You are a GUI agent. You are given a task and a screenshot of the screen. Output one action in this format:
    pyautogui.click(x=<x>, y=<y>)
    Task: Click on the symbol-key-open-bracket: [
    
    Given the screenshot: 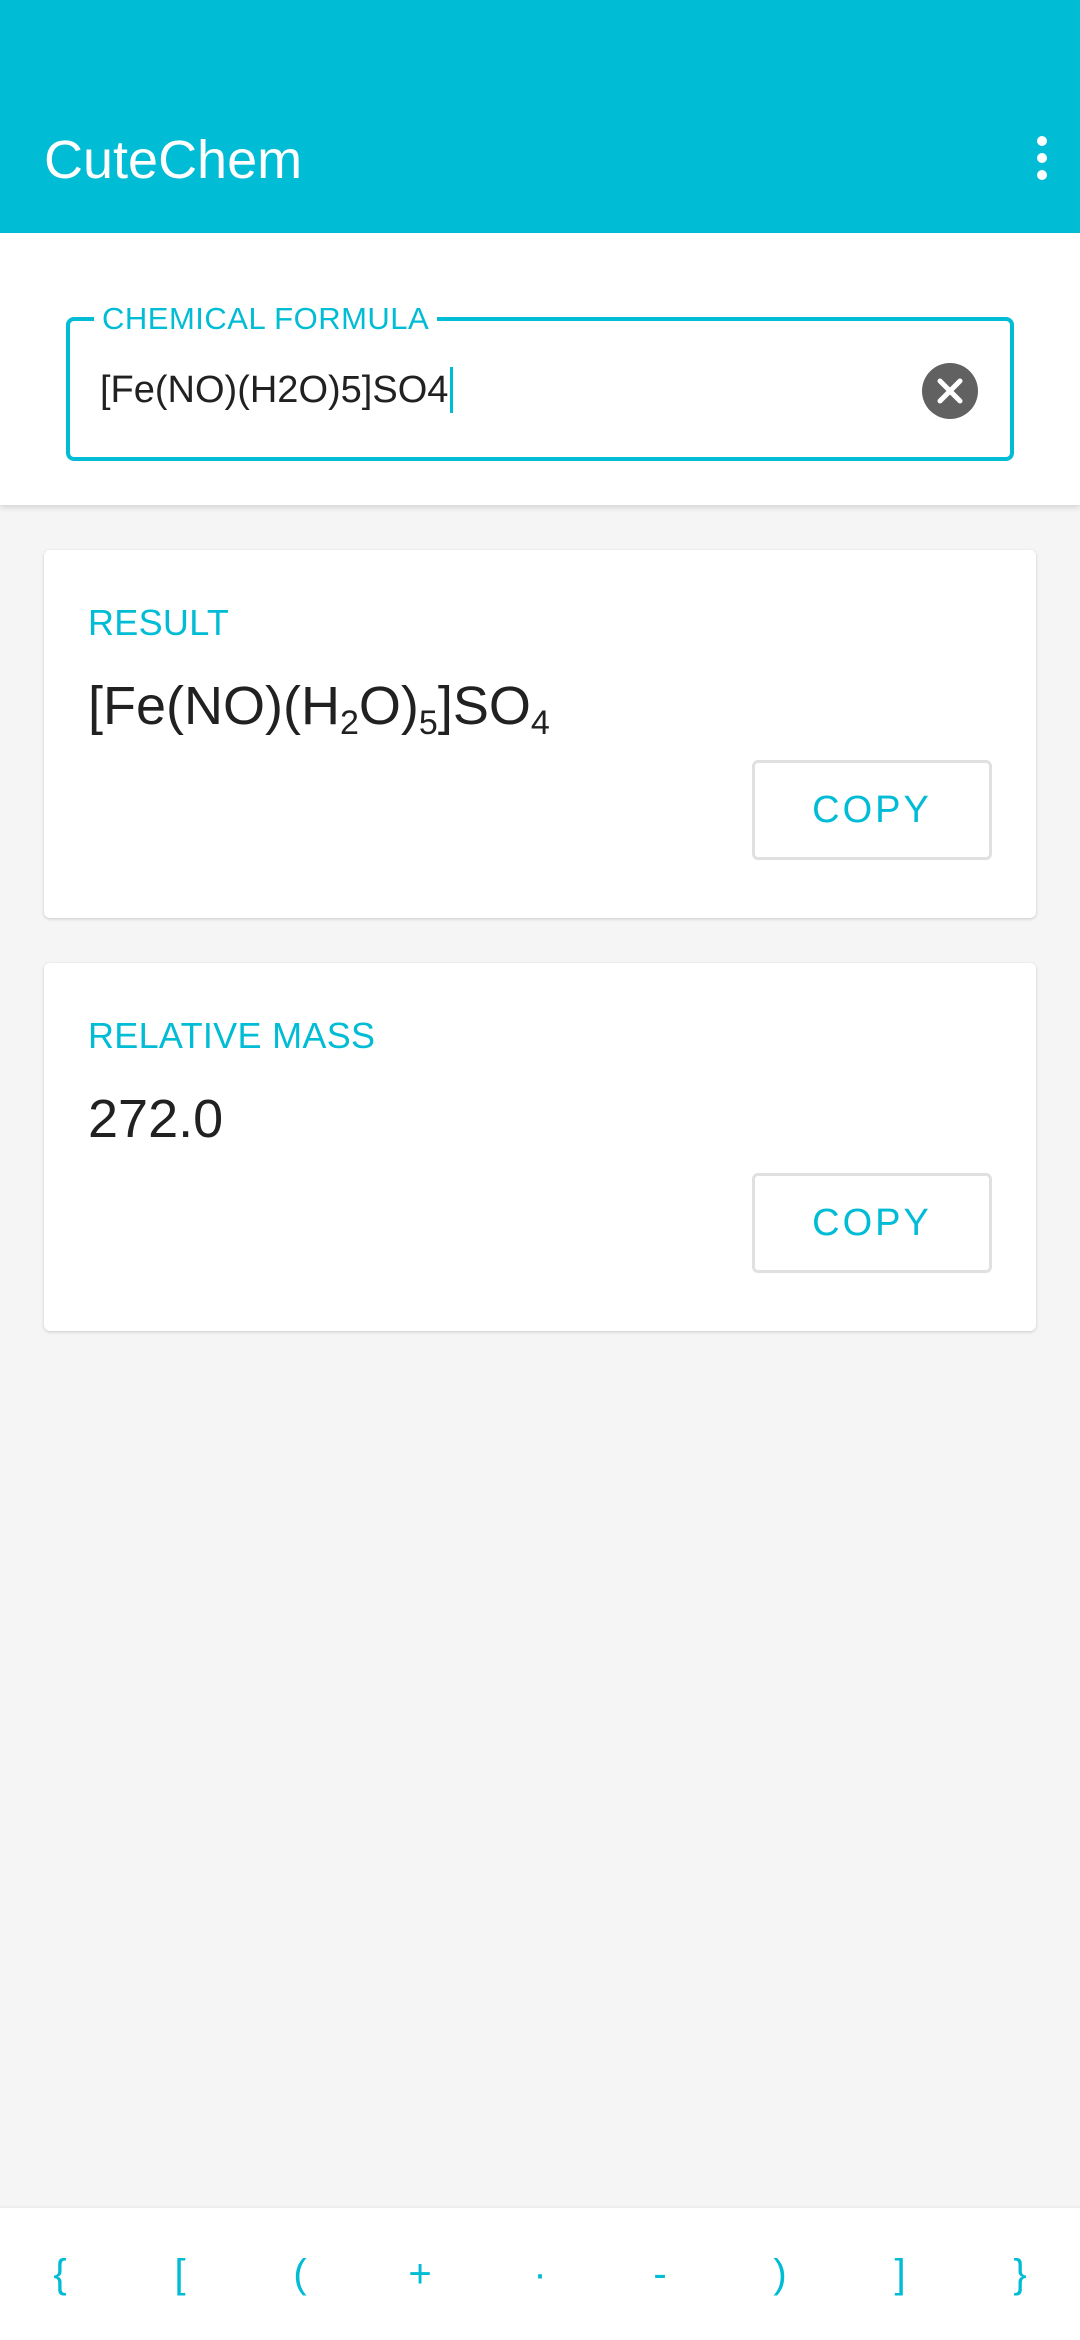 What is the action you would take?
    pyautogui.click(x=180, y=2274)
    